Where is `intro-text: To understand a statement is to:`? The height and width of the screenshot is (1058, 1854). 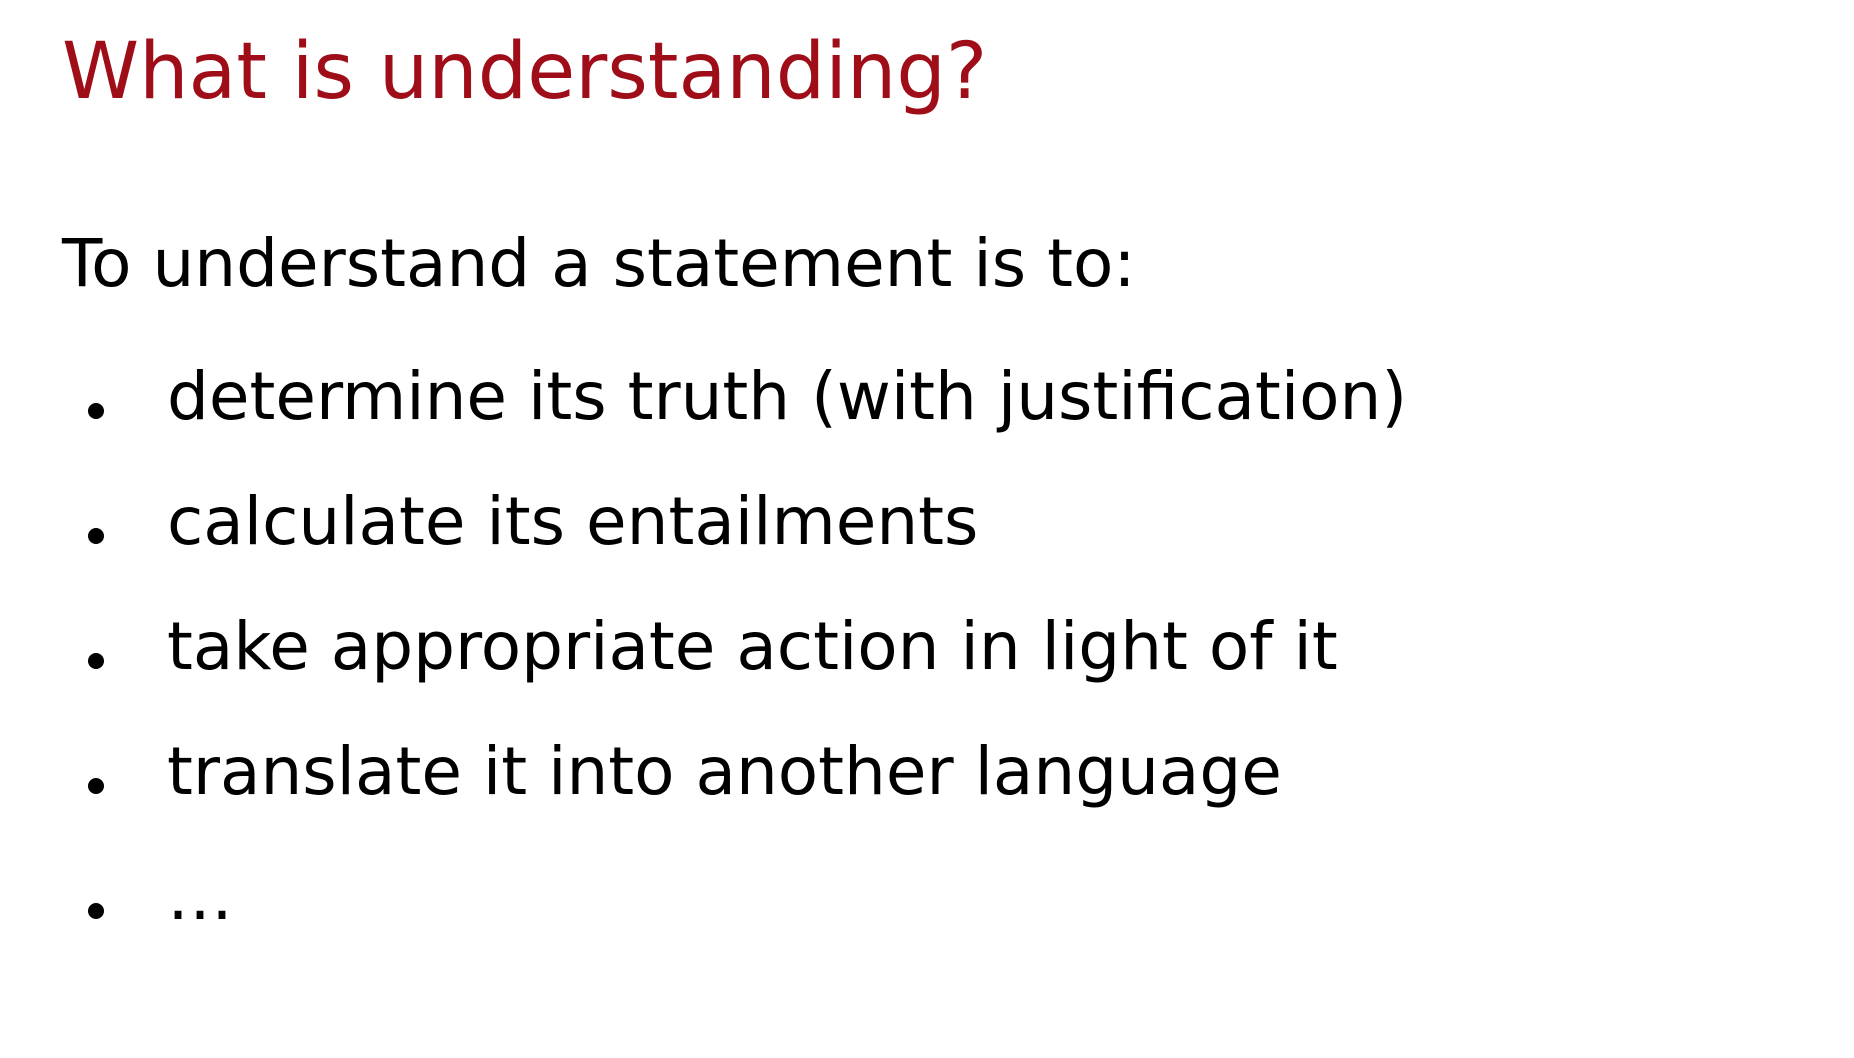 intro-text: To understand a statement is to: is located at coordinates (599, 263).